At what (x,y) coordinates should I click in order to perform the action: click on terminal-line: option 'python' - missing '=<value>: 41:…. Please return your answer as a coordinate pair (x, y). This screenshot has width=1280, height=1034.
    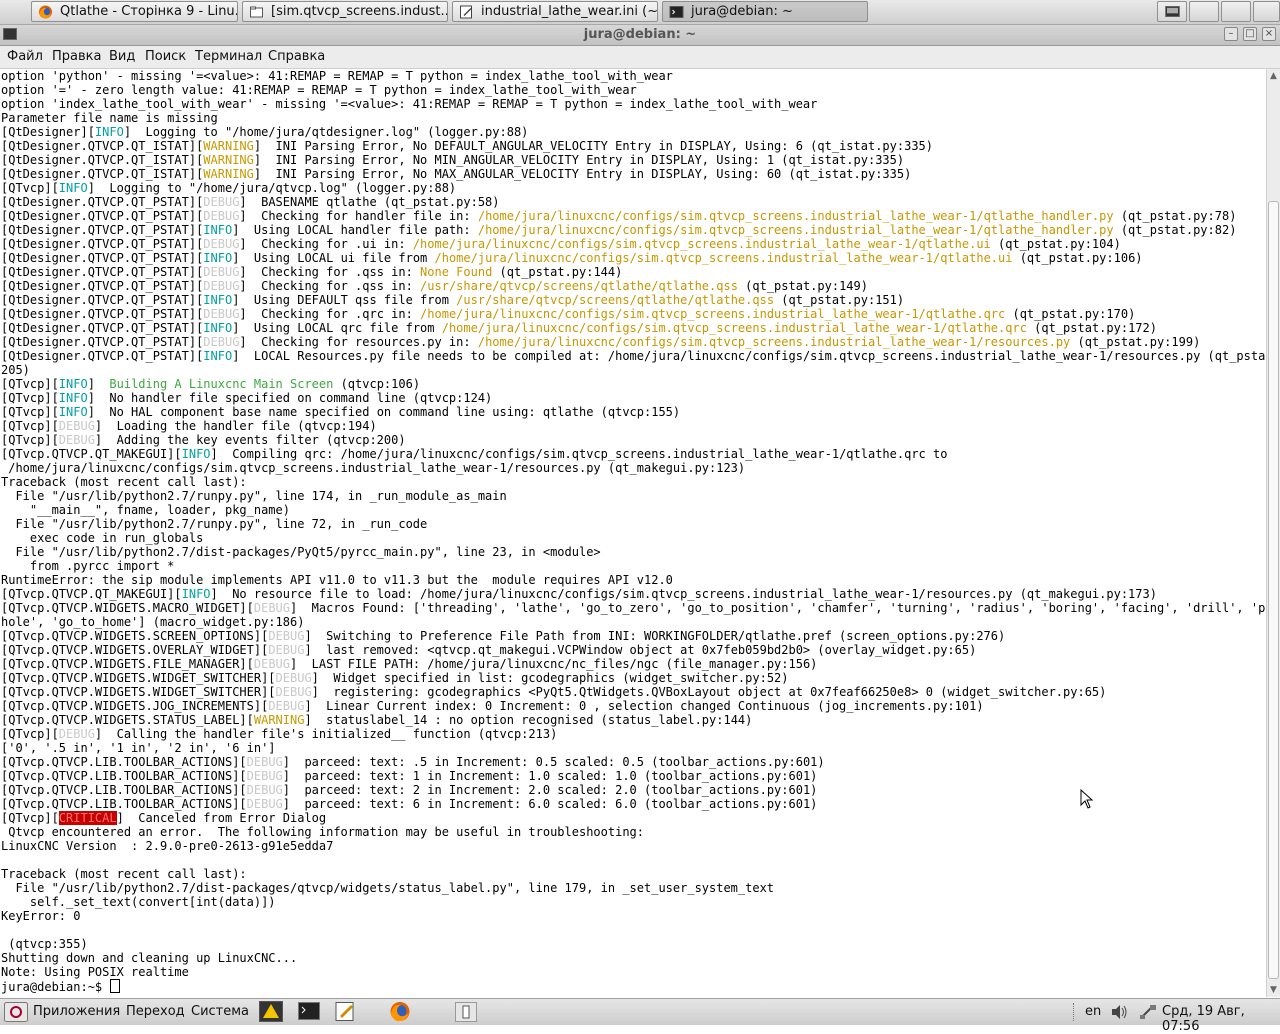
    Looking at the image, I should click on (633, 76).